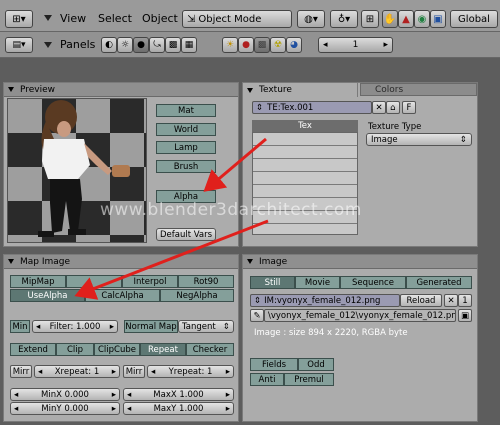 Image resolution: width=500 pixels, height=425 pixels. What do you see at coordinates (47, 295) in the screenshot?
I see `usealpha-button: UseAlpha` at bounding box center [47, 295].